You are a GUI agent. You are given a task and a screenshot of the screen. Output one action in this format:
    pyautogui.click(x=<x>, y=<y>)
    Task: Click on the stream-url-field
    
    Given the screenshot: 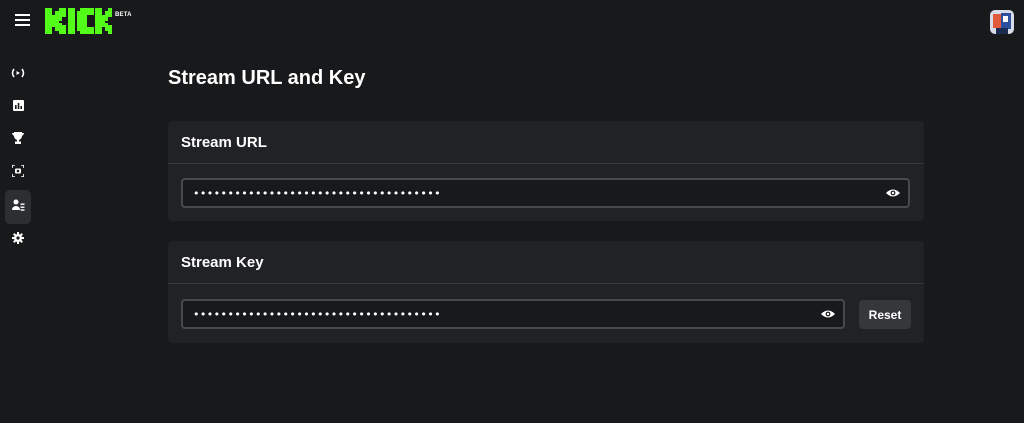 What is the action you would take?
    pyautogui.click(x=545, y=193)
    